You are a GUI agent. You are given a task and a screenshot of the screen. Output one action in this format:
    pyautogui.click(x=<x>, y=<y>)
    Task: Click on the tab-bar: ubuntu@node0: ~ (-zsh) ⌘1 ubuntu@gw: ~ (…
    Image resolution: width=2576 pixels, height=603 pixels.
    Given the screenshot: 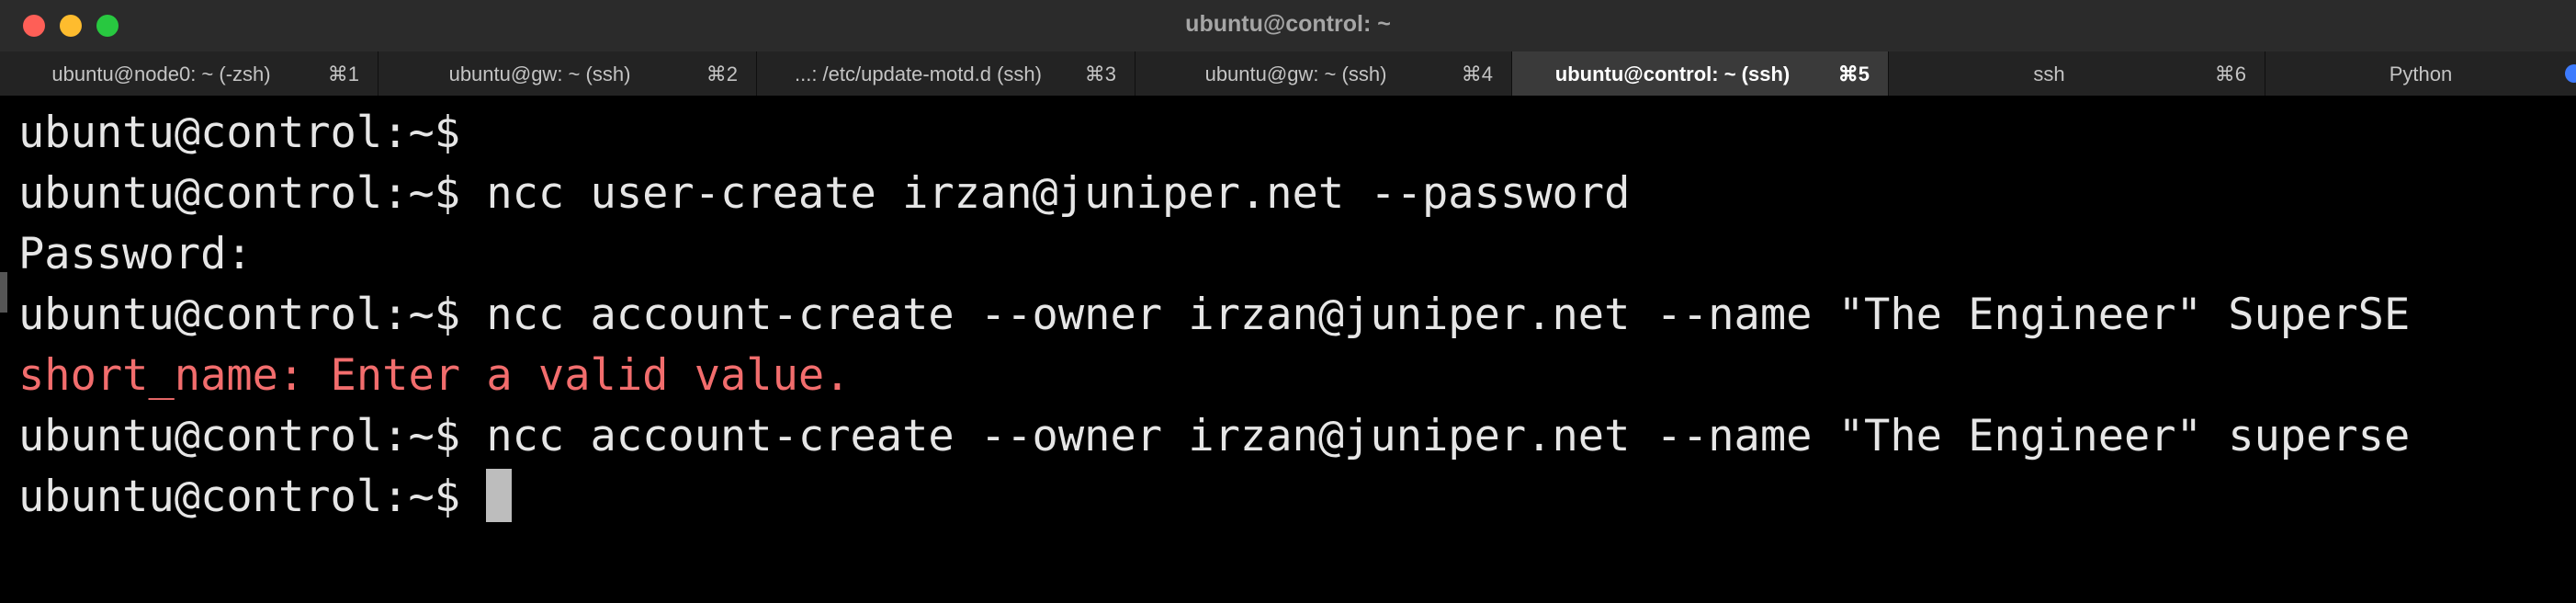 What is the action you would take?
    pyautogui.click(x=1288, y=73)
    